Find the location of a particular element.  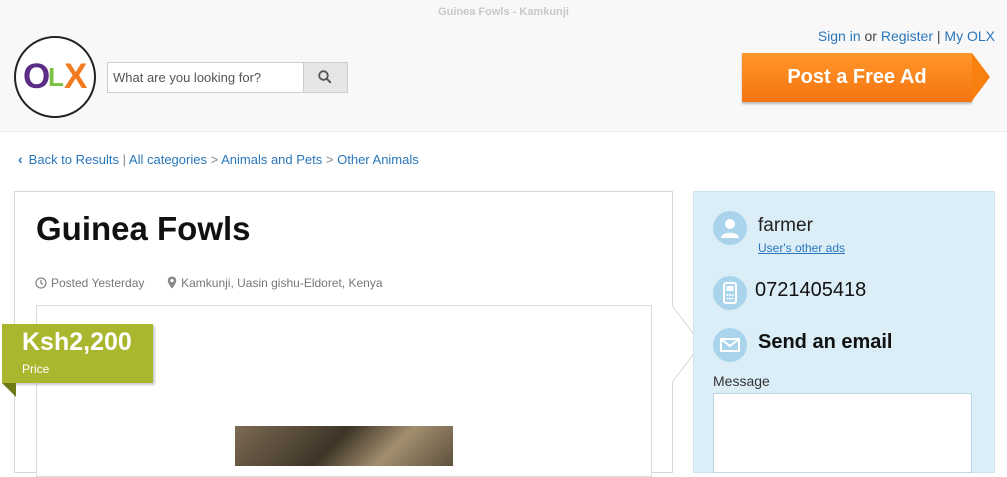

envelope-icon is located at coordinates (730, 345).